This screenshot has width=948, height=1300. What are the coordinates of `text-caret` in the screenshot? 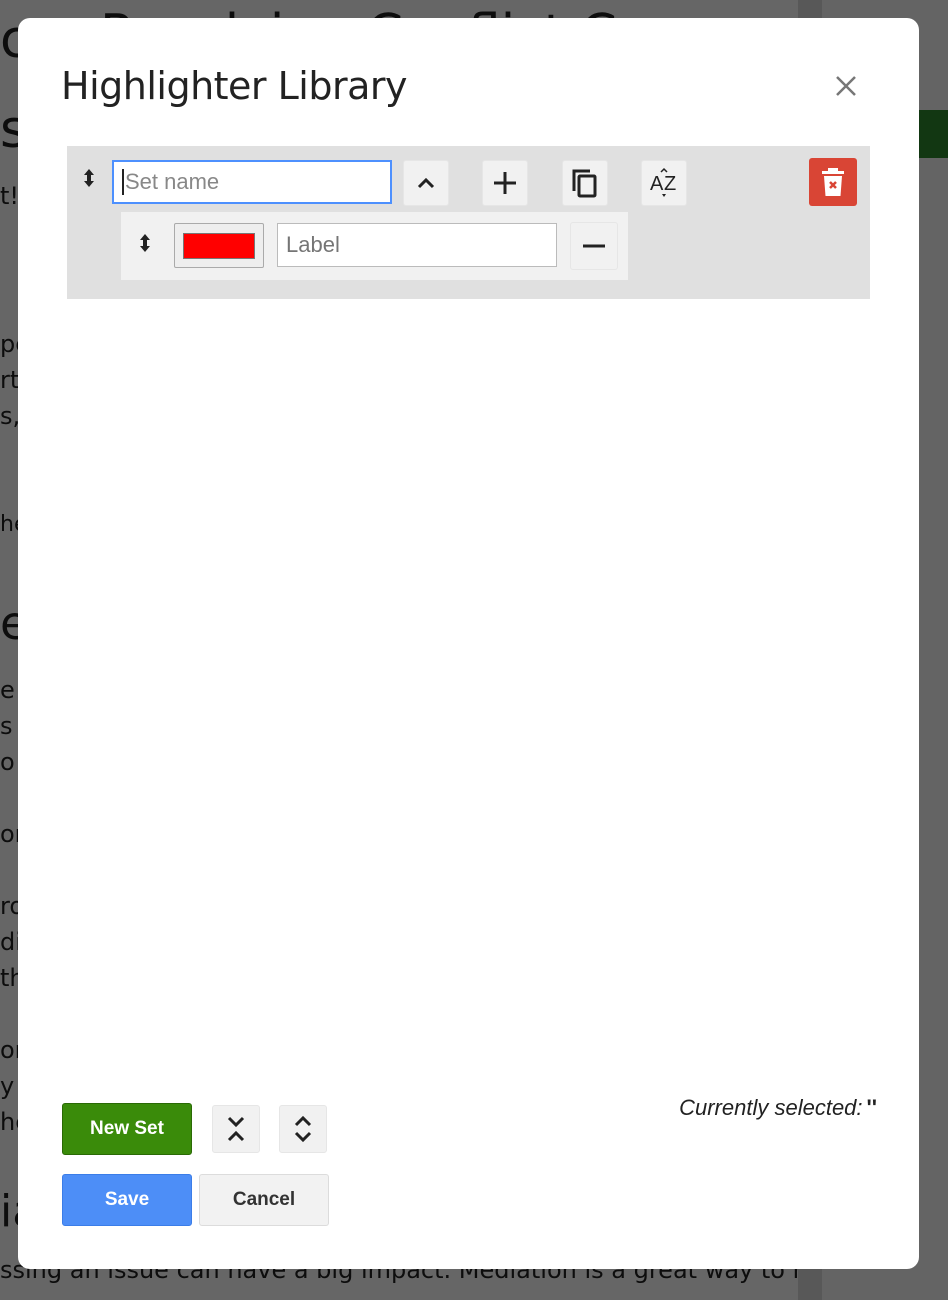 It's located at (123, 182).